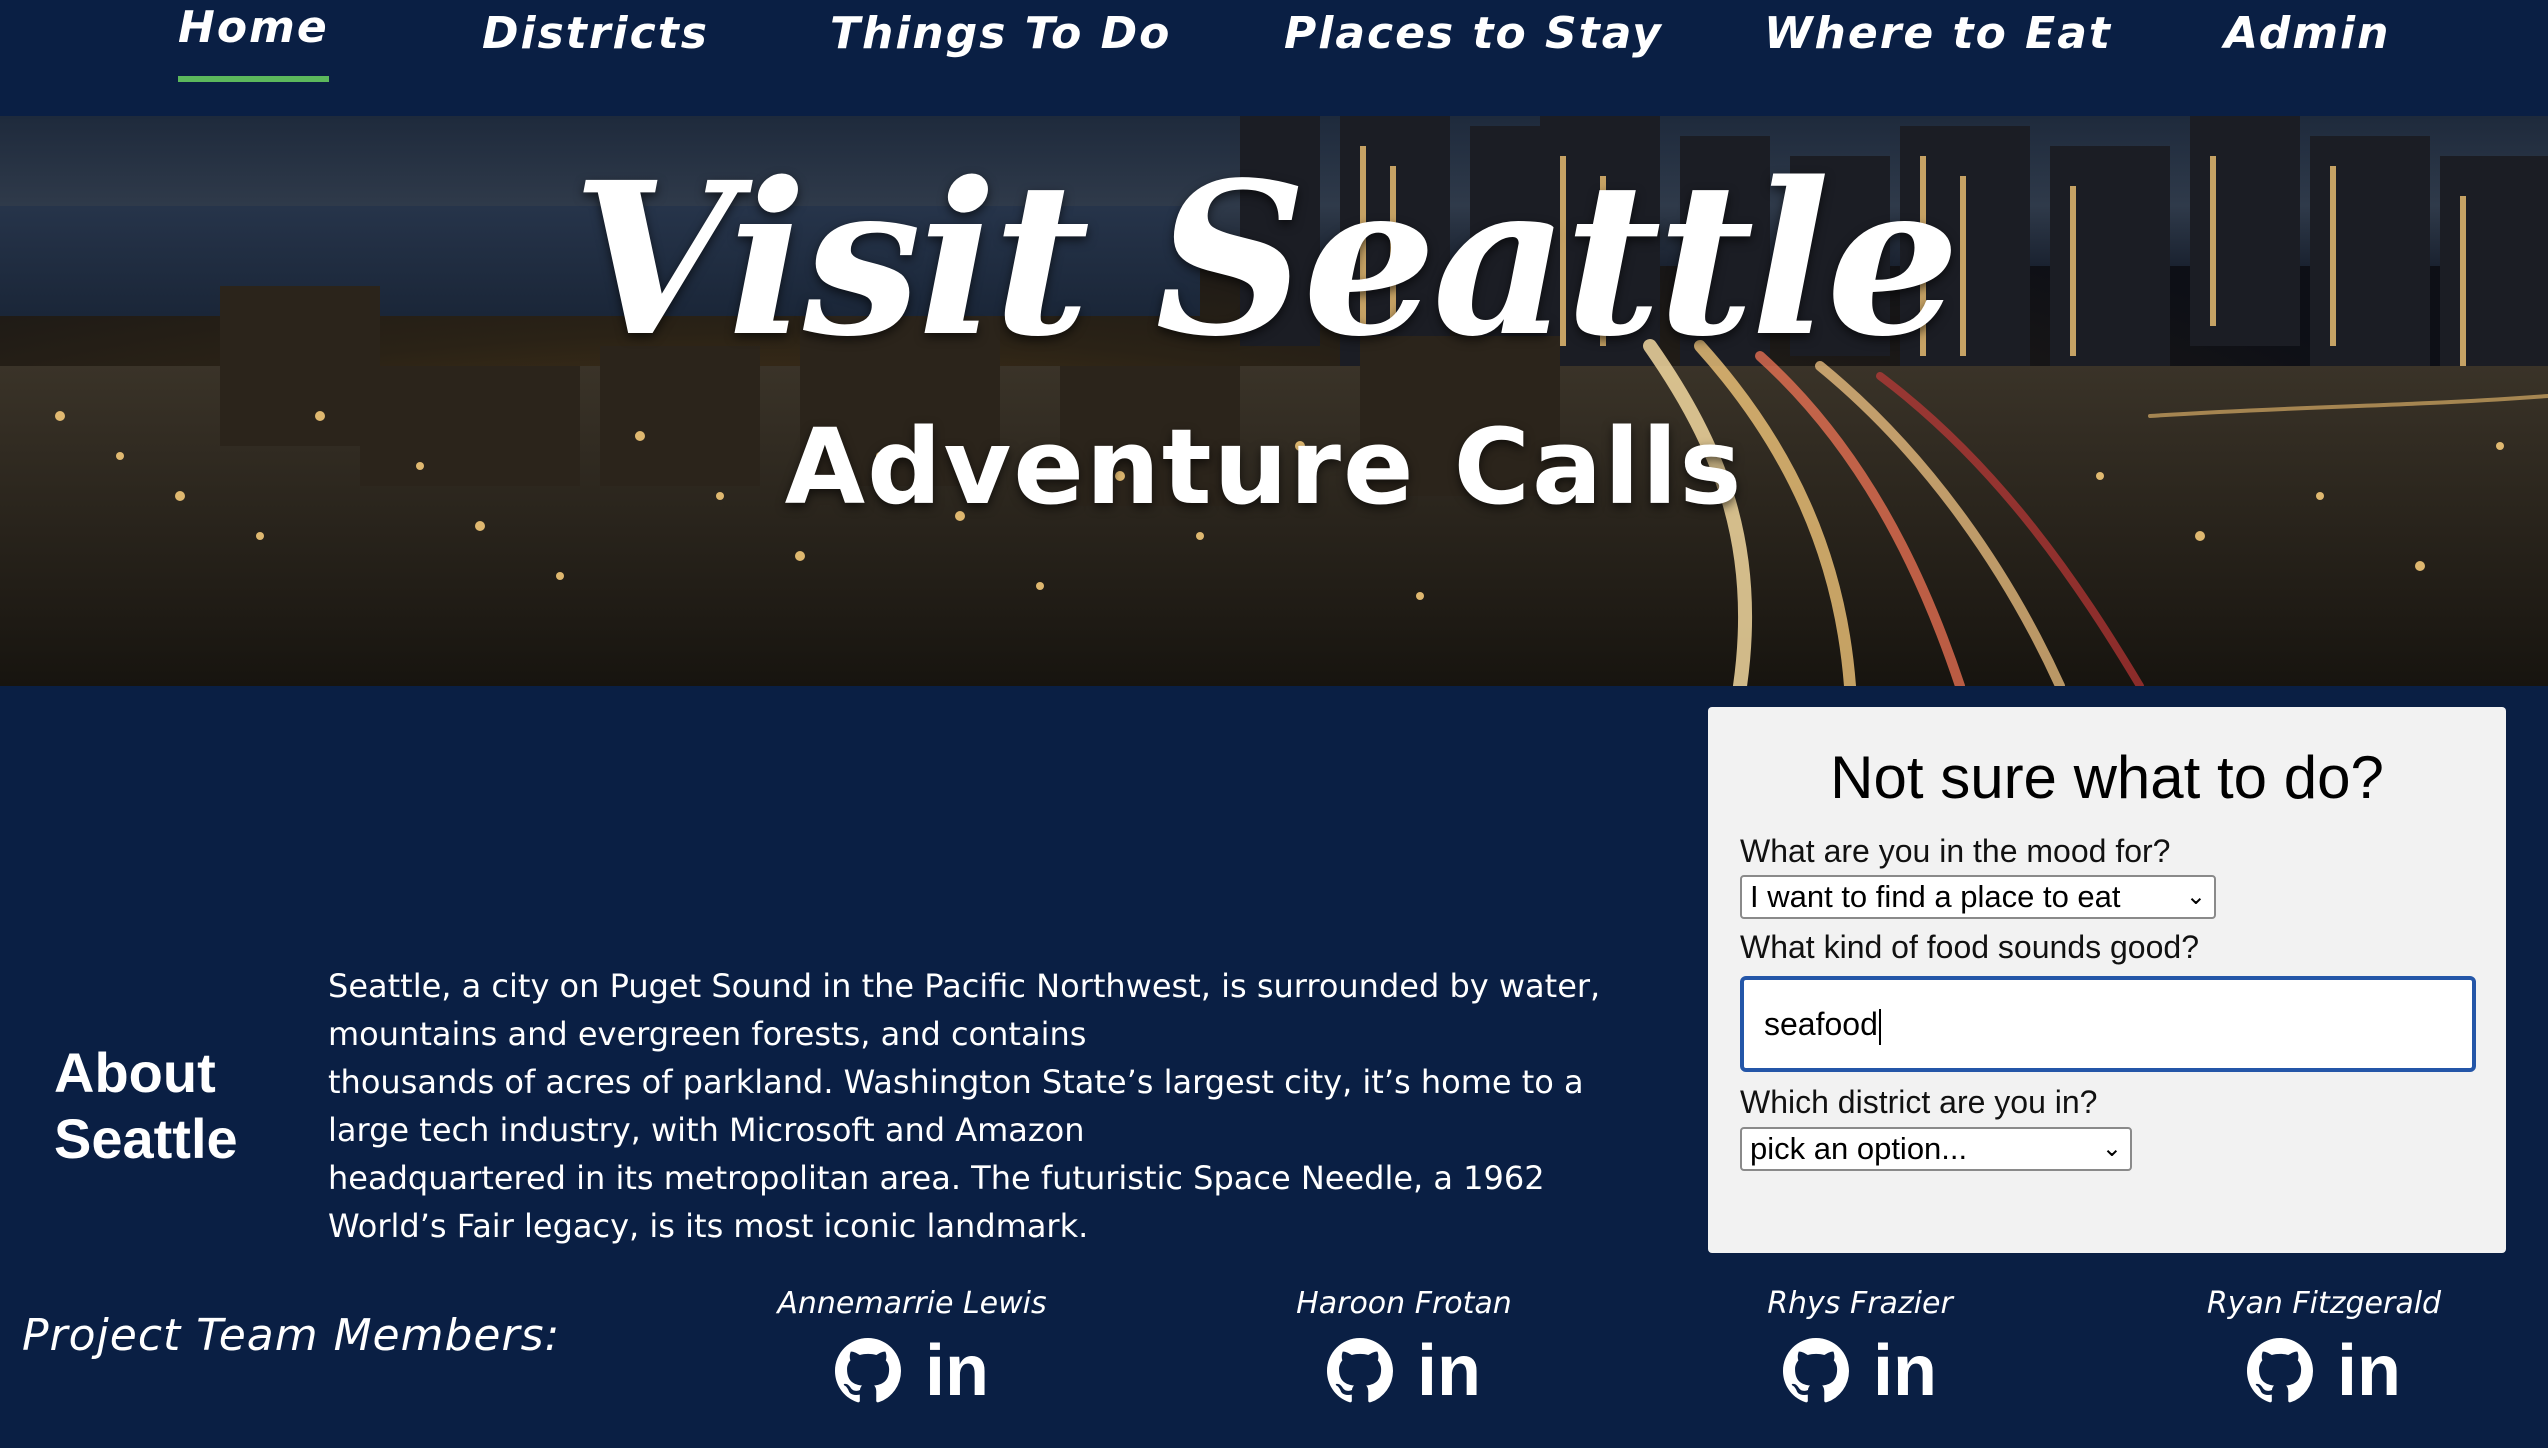  What do you see at coordinates (253, 42) in the screenshot?
I see `nav-home: Home` at bounding box center [253, 42].